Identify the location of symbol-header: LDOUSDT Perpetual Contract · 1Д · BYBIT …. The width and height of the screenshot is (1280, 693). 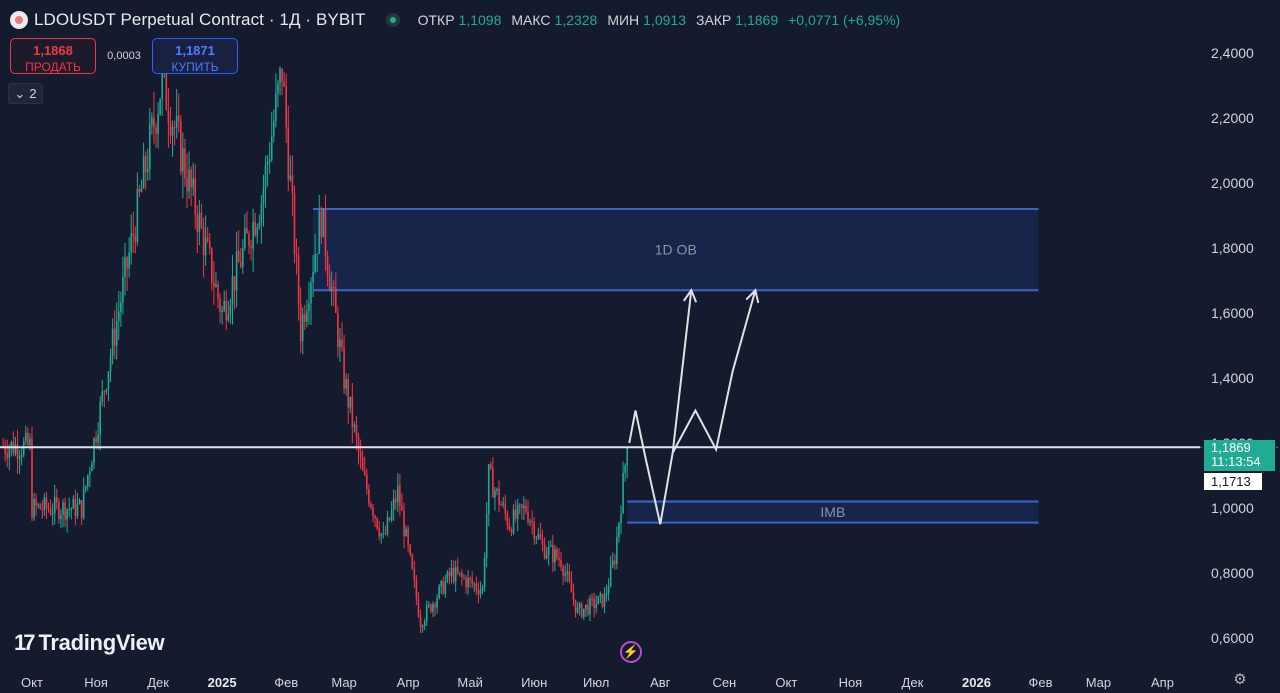
(458, 20).